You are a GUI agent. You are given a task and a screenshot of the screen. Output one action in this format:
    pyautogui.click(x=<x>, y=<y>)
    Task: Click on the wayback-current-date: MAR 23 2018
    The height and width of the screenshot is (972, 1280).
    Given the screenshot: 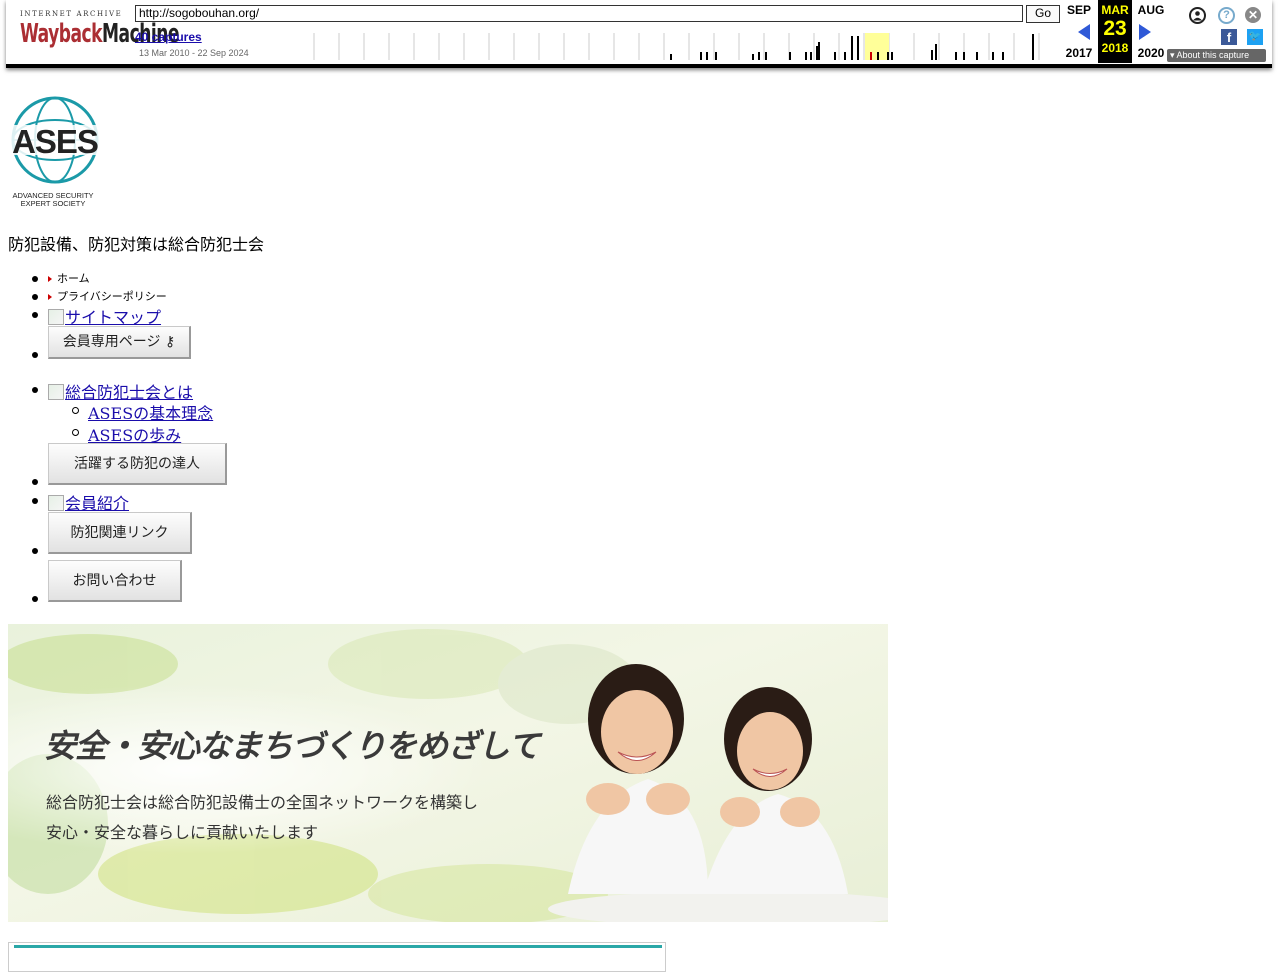 What is the action you would take?
    pyautogui.click(x=1115, y=31)
    